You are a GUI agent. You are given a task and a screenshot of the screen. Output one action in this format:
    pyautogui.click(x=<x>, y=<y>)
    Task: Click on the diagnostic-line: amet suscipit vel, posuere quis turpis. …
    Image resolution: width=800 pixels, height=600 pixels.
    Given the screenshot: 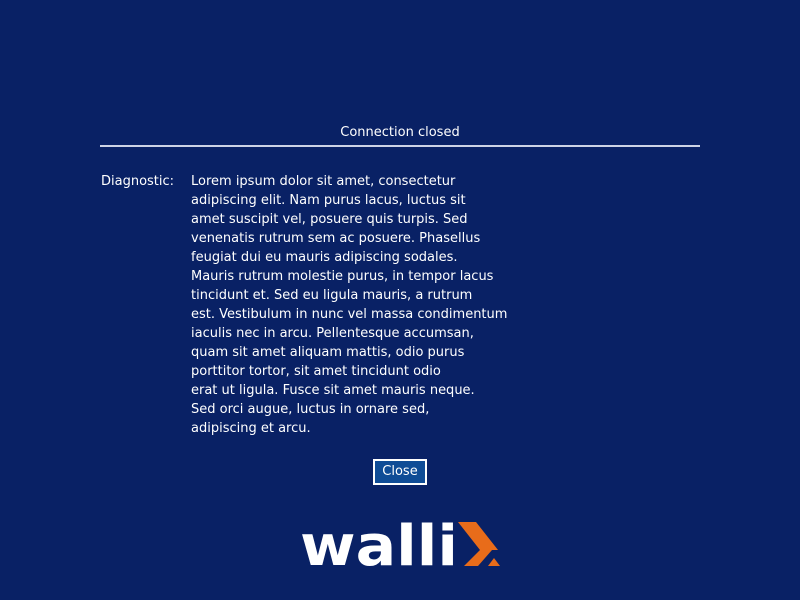 What is the action you would take?
    pyautogui.click(x=329, y=219)
    